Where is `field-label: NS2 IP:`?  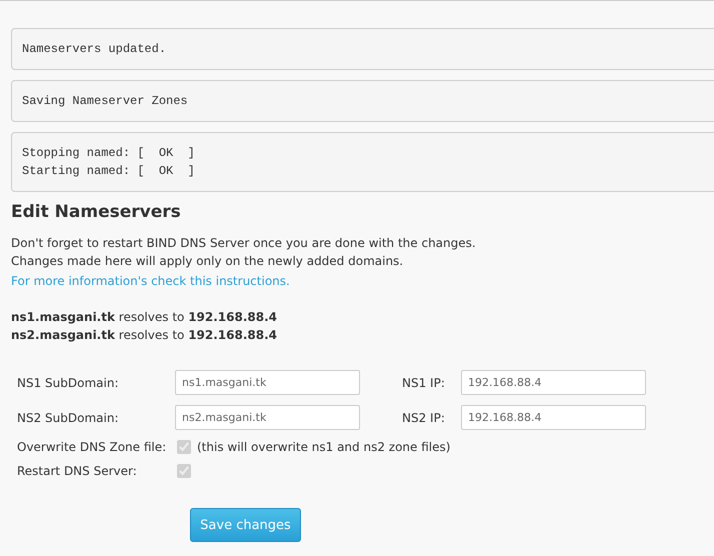
field-label: NS2 IP: is located at coordinates (424, 417).